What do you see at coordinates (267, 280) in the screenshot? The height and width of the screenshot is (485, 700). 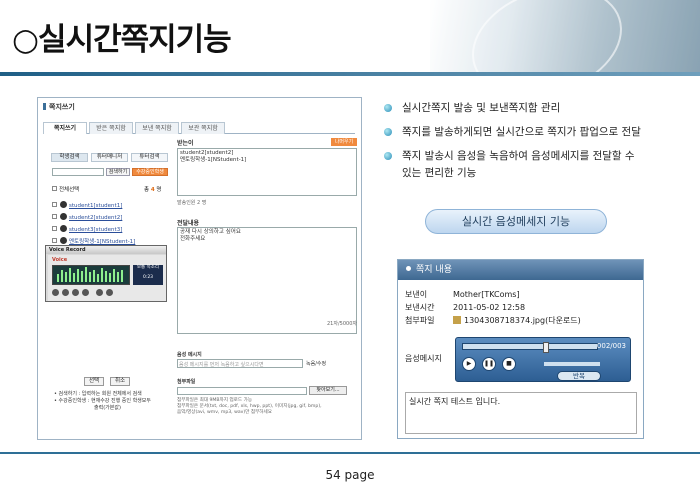 I see `content-textarea: 공재 다시 상의하고 싶어요 전화주세요` at bounding box center [267, 280].